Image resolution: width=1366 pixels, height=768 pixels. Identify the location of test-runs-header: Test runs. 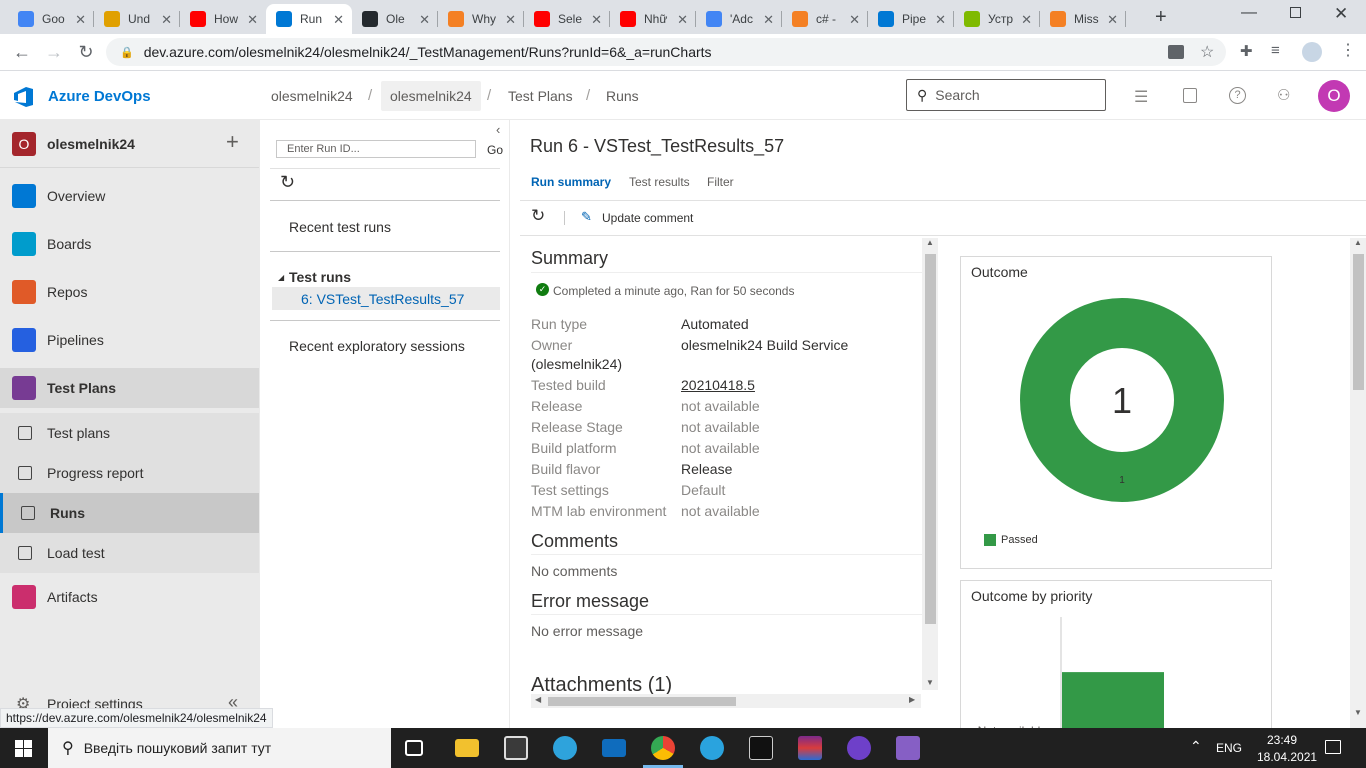
(320, 277).